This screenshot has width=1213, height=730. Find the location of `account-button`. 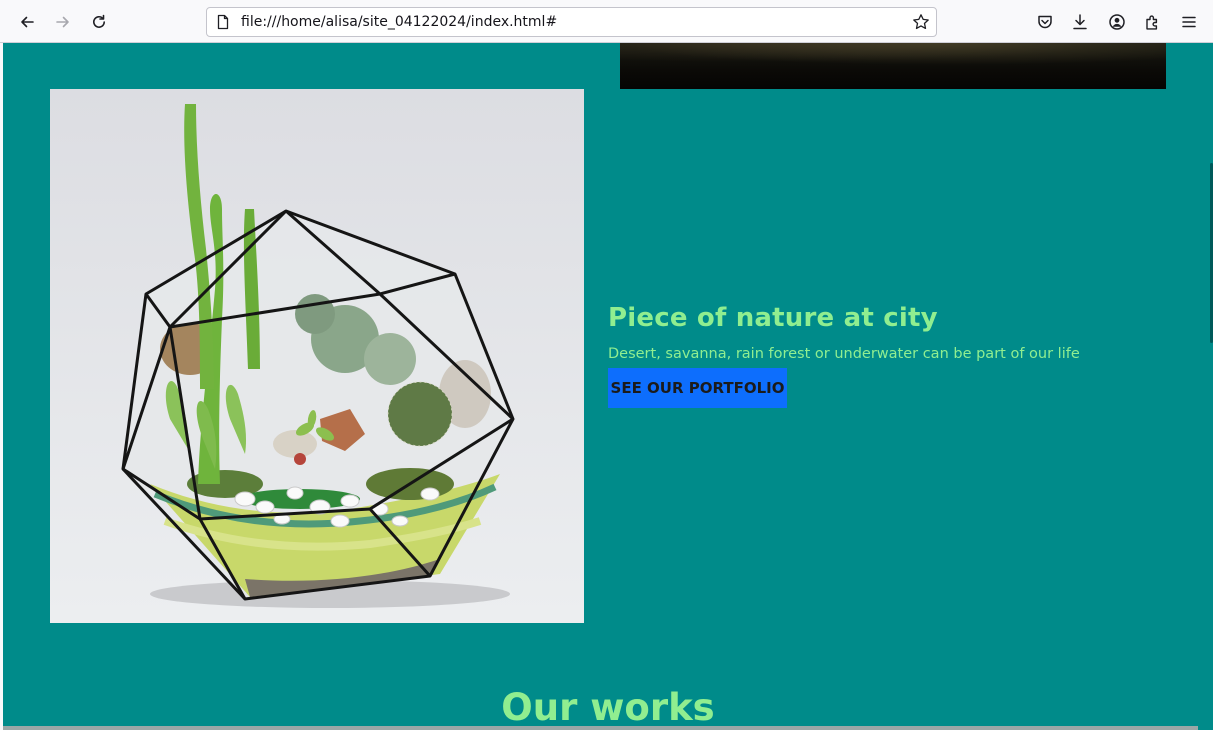

account-button is located at coordinates (1117, 22).